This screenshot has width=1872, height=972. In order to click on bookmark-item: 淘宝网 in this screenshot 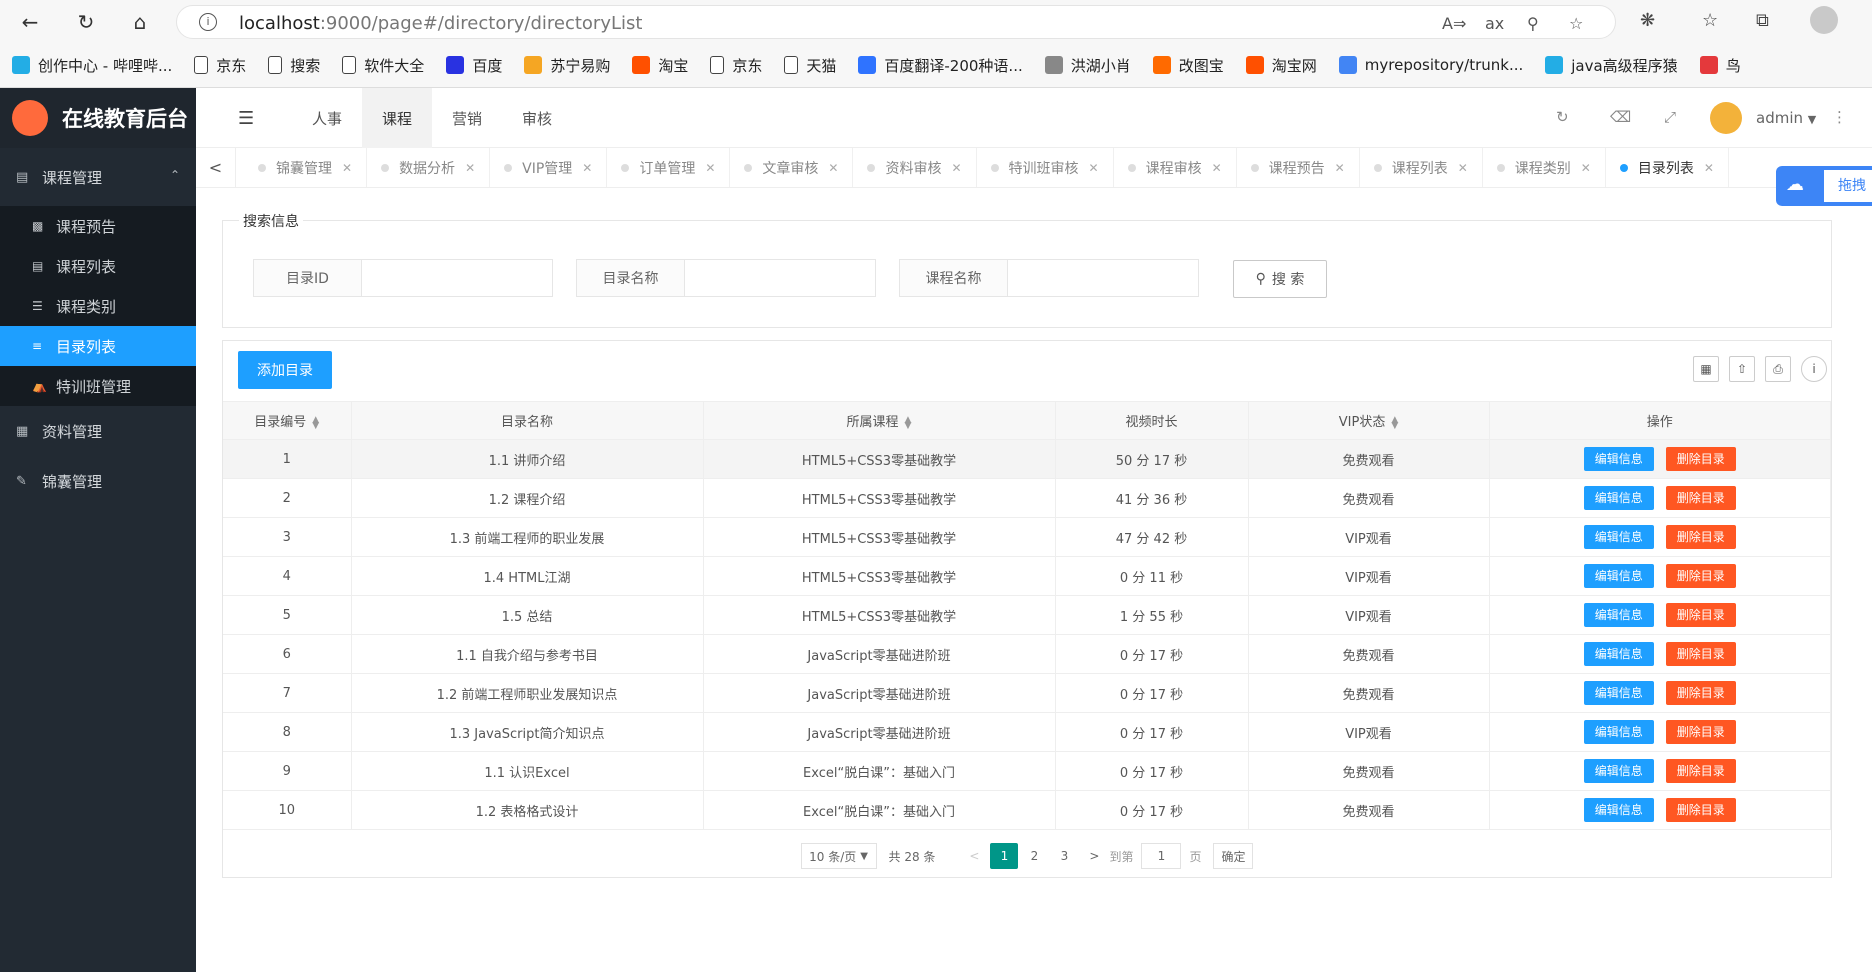, I will do `click(1281, 65)`.